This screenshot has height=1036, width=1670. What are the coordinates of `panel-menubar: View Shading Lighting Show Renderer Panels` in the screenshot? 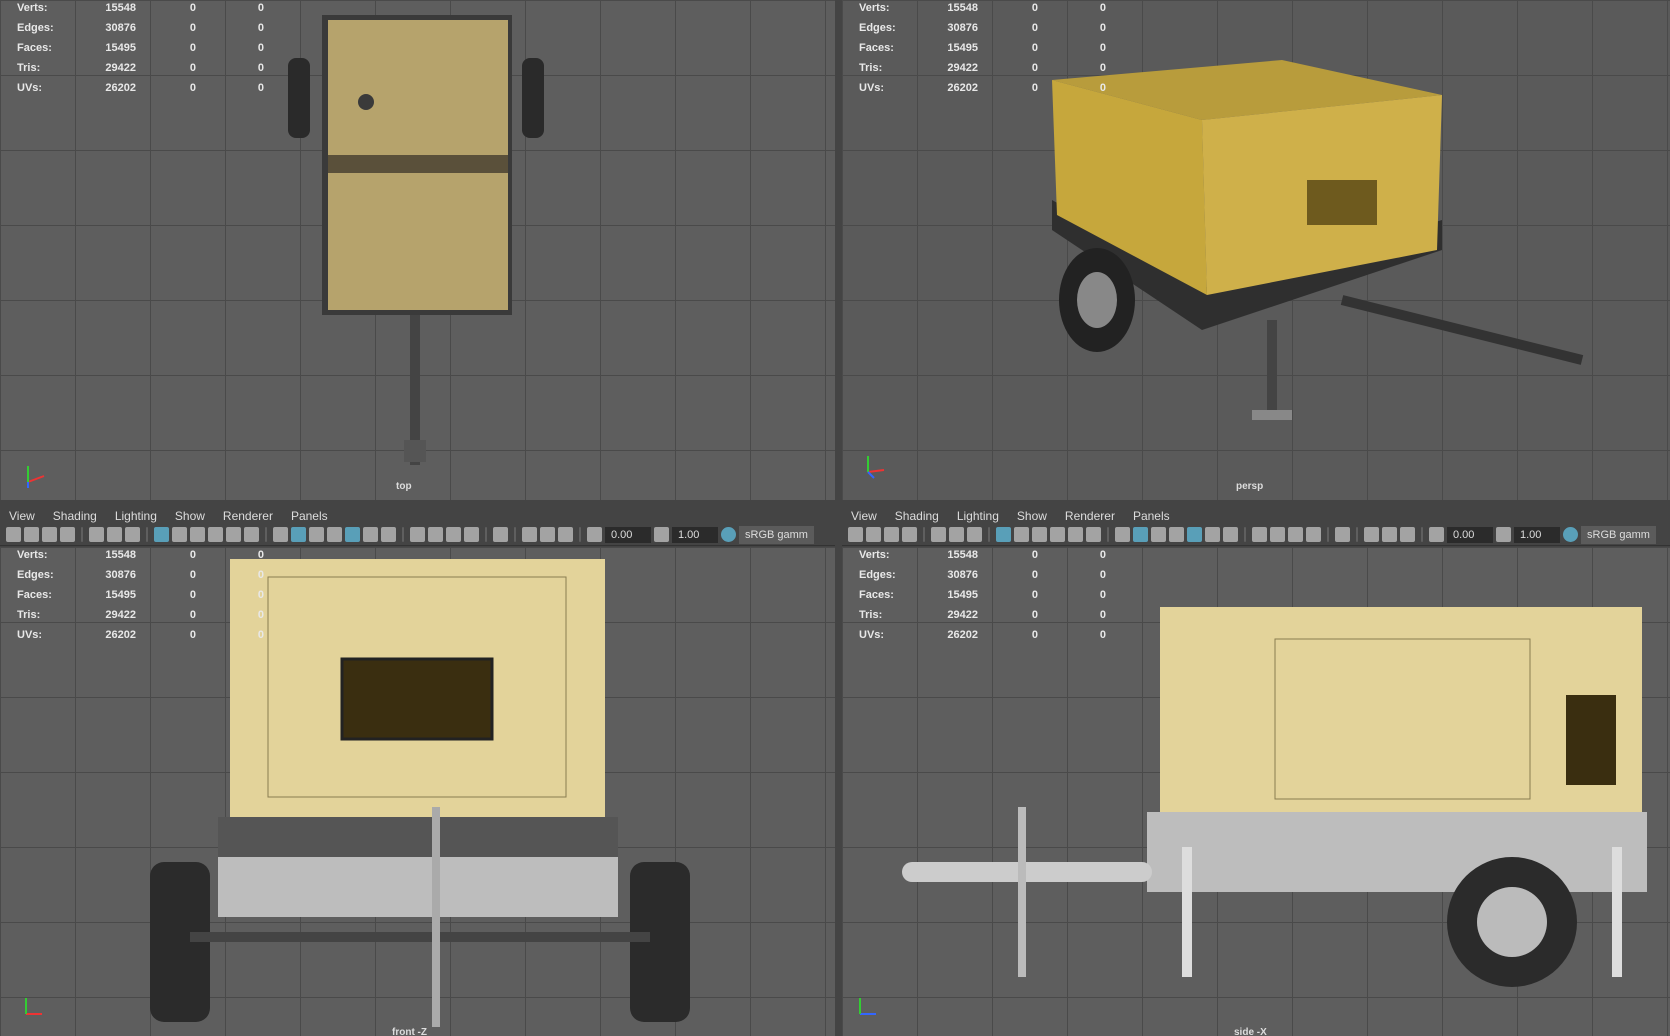 It's located at (417, 516).